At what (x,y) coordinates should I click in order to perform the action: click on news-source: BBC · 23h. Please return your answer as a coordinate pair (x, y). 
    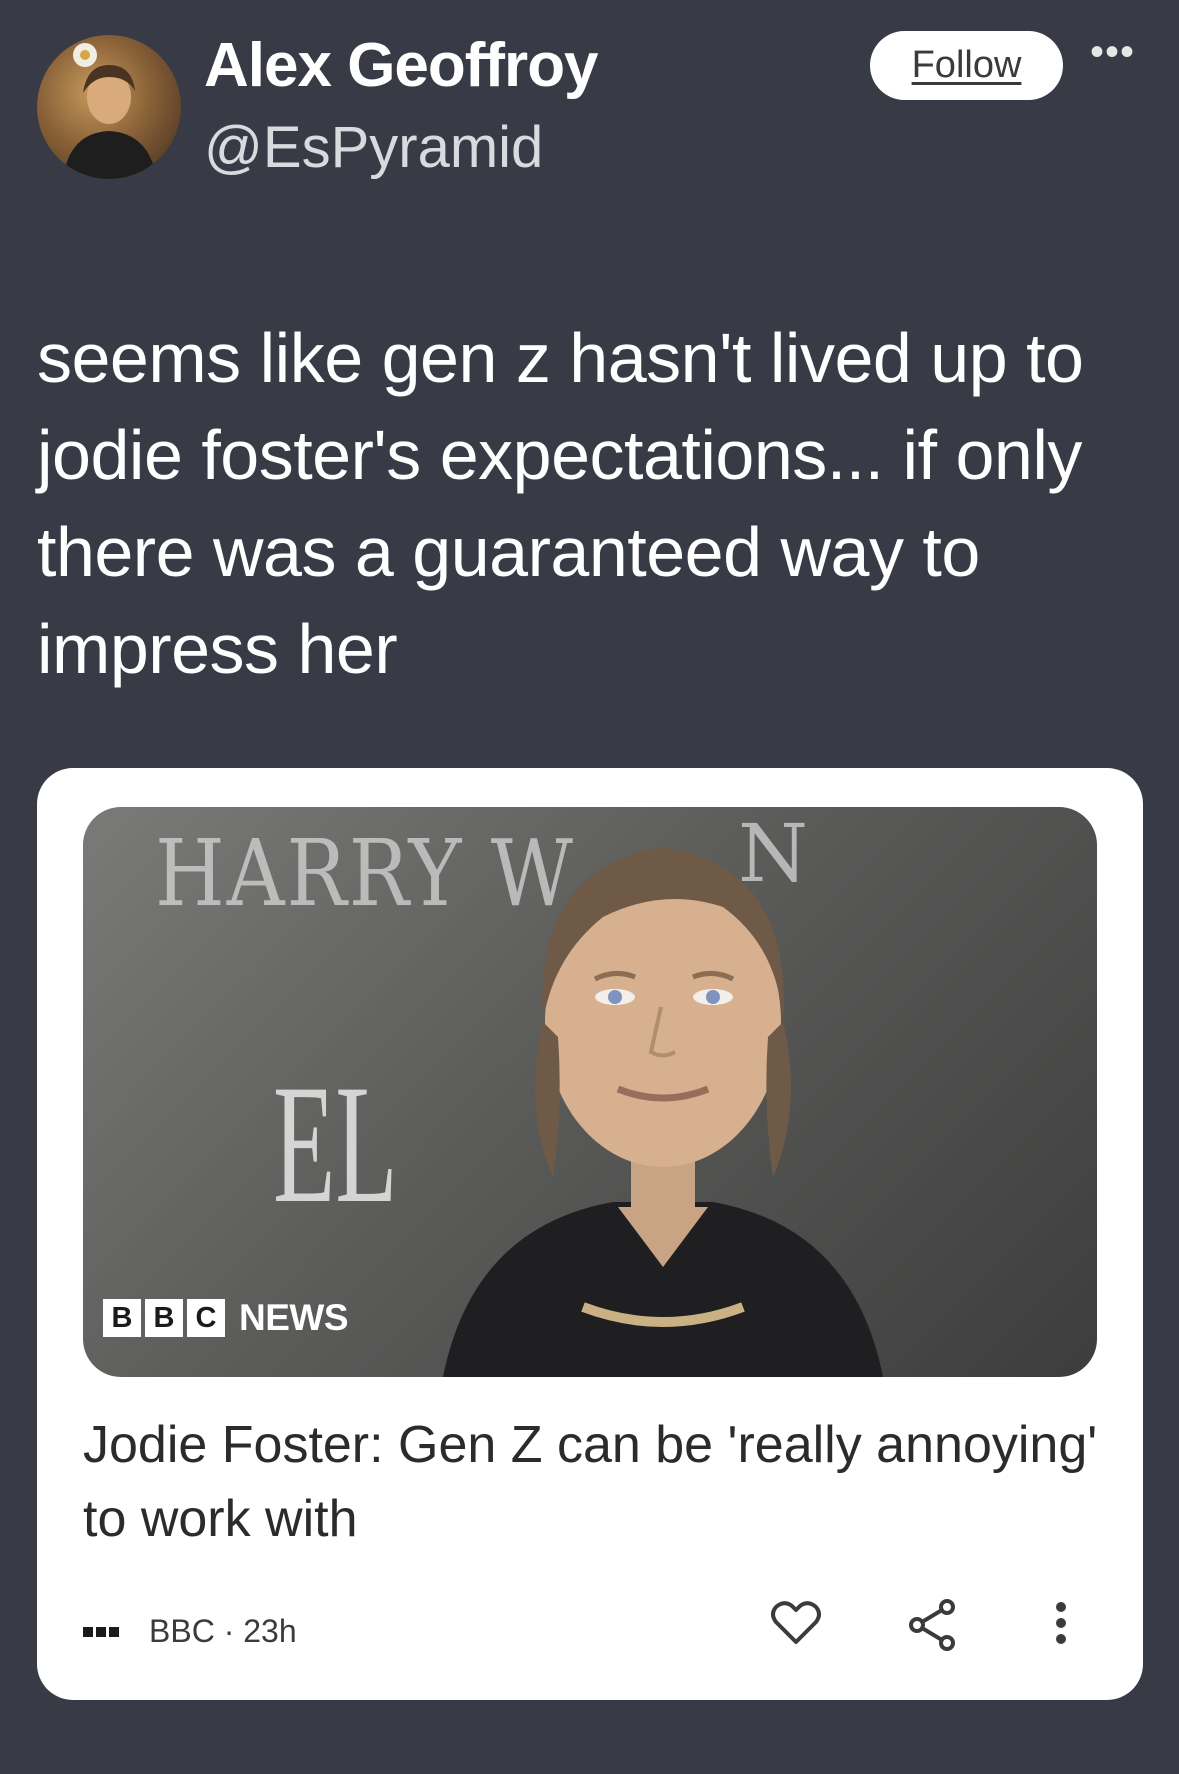
    Looking at the image, I should click on (223, 1631).